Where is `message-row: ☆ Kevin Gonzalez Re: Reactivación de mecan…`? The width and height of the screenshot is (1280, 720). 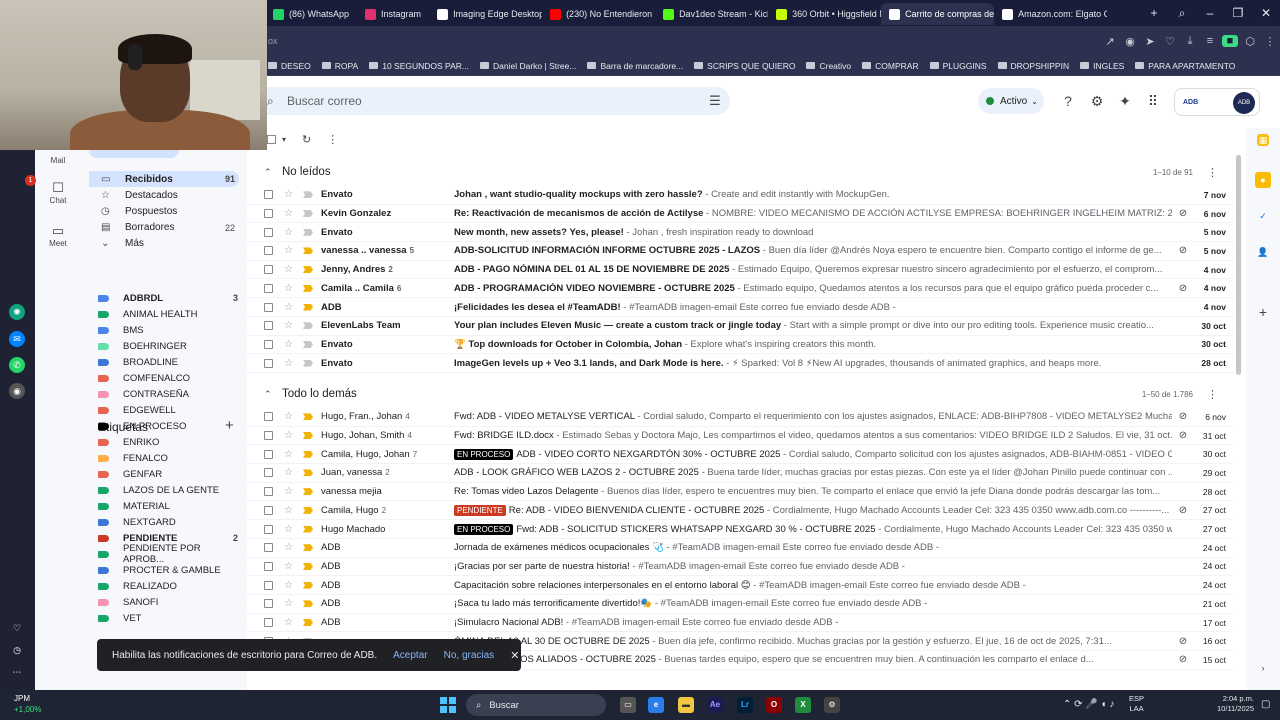 message-row: ☆ Kevin Gonzalez Re: Reactivación de mecan… is located at coordinates (740, 214).